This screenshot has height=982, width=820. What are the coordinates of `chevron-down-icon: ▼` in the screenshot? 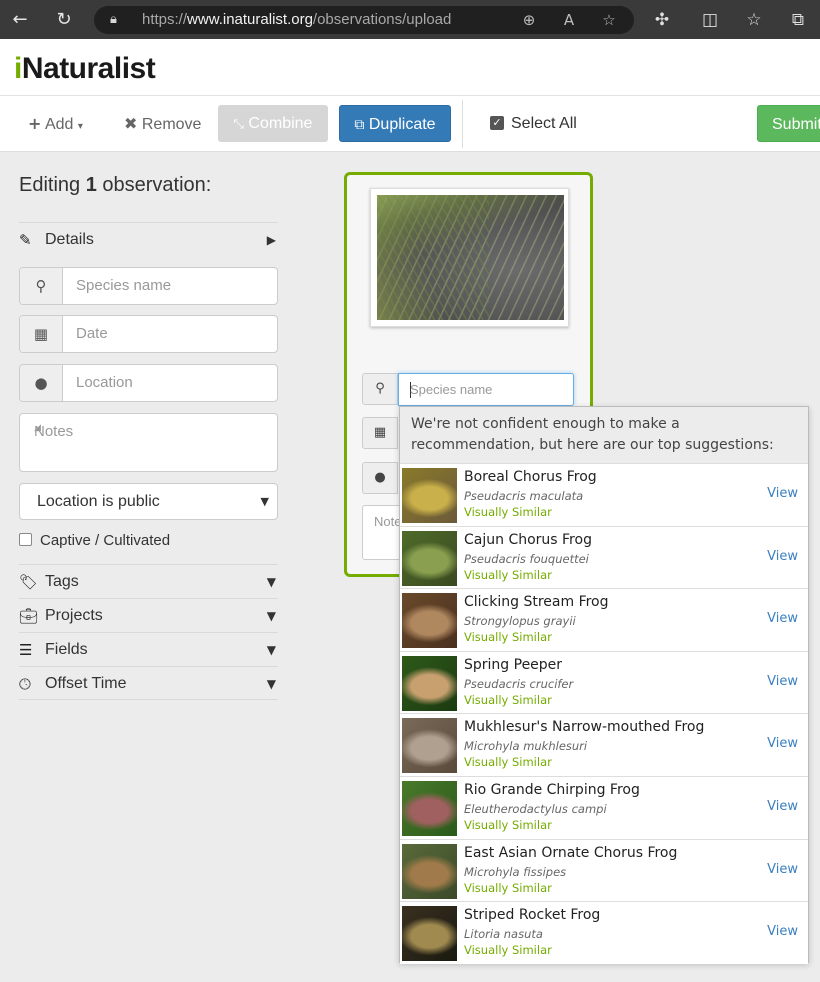 It's located at (264, 501).